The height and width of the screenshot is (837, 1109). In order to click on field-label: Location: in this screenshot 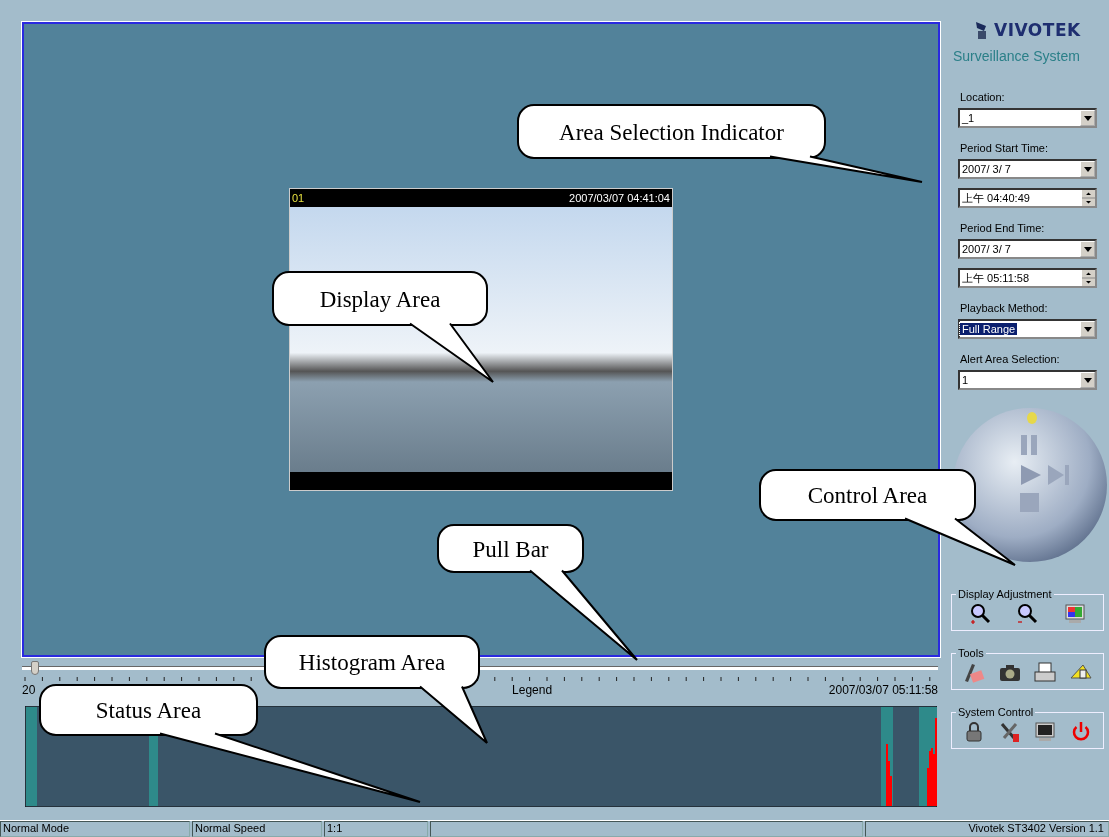, I will do `click(983, 97)`.